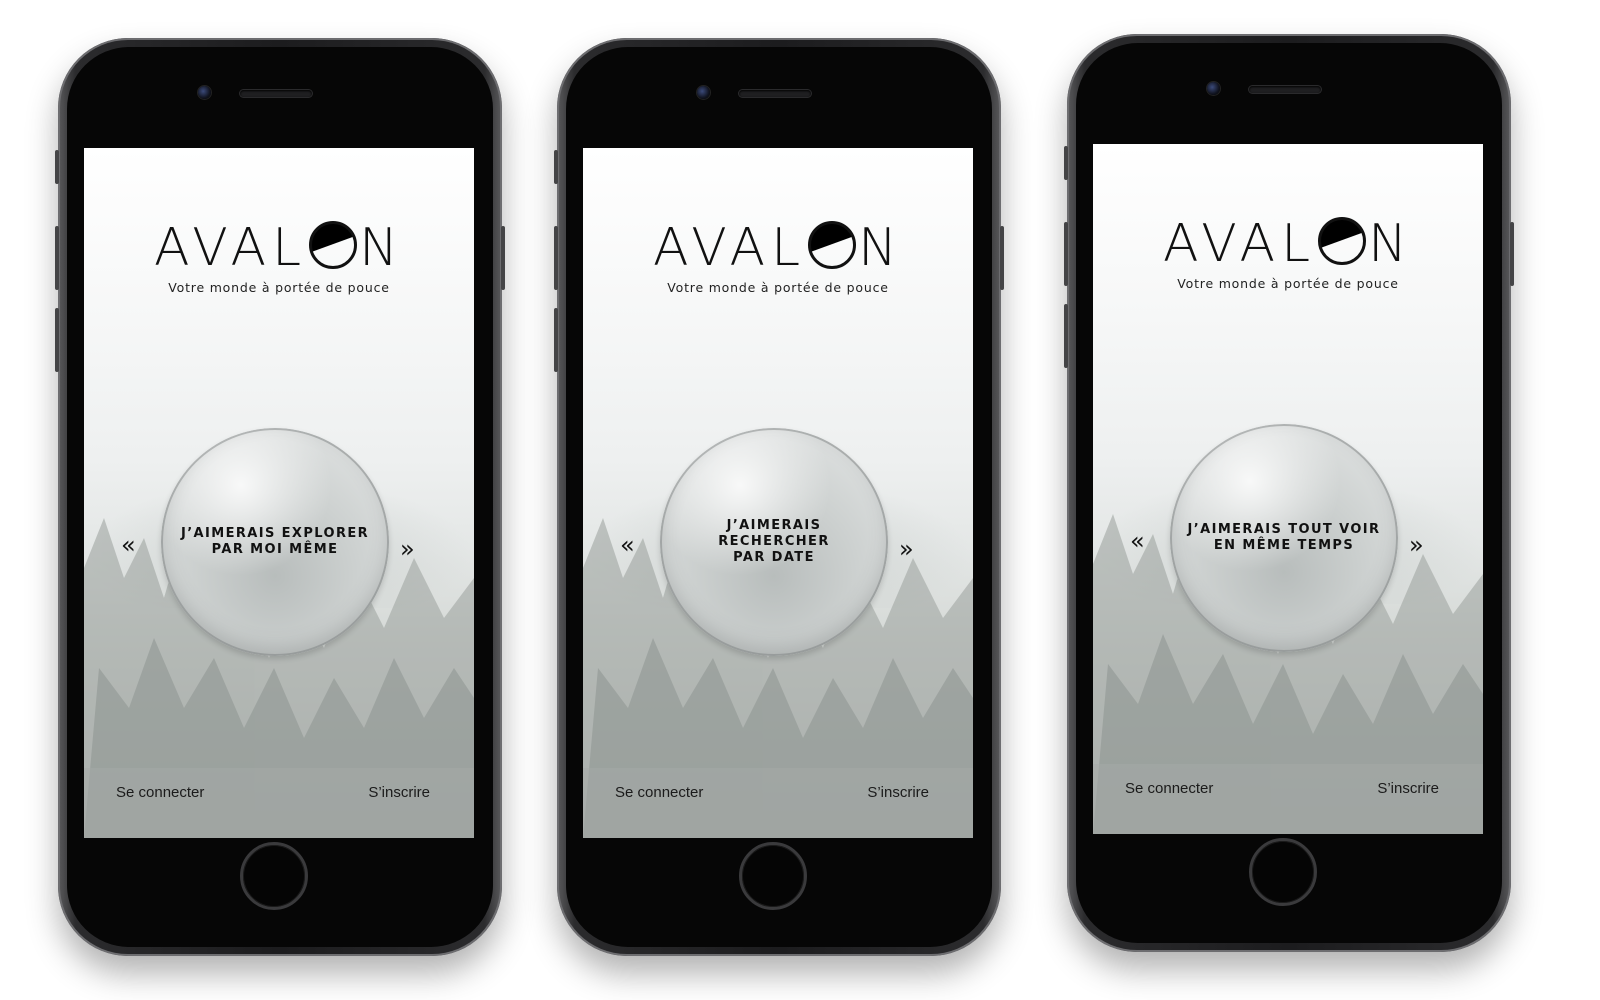  I want to click on option-bubble: J’AIMERAIS TOUT VOIR EN MÊME TEMPS, so click(1284, 538).